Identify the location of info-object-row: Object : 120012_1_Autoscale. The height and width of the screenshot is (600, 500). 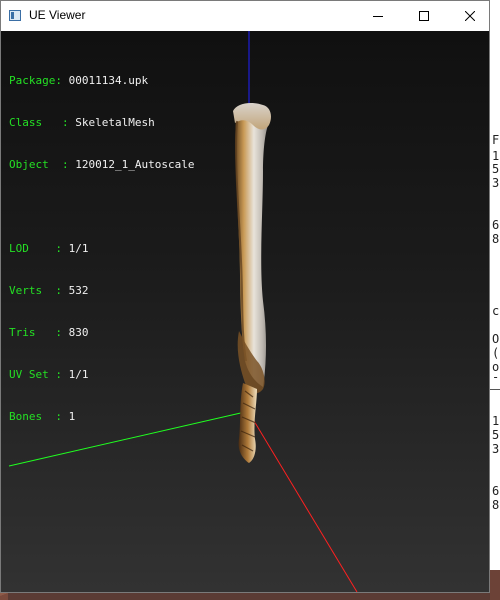
(101, 165).